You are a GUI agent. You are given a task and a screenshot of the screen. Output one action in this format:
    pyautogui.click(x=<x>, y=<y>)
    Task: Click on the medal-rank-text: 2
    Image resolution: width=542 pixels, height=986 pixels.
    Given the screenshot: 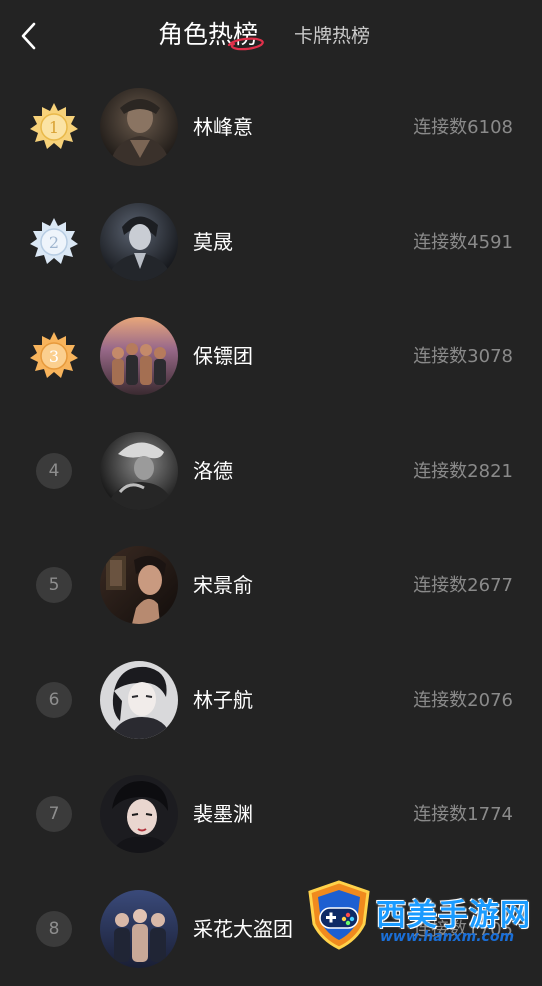 What is the action you would take?
    pyautogui.click(x=54, y=242)
    